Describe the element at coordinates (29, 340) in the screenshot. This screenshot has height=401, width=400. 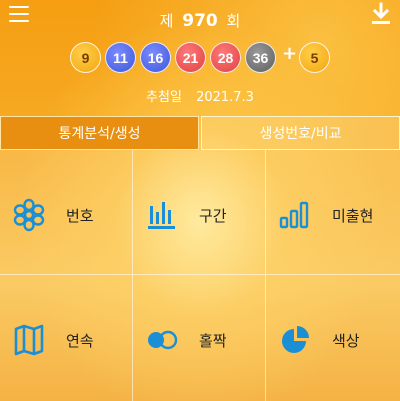
I see `map-icon` at that location.